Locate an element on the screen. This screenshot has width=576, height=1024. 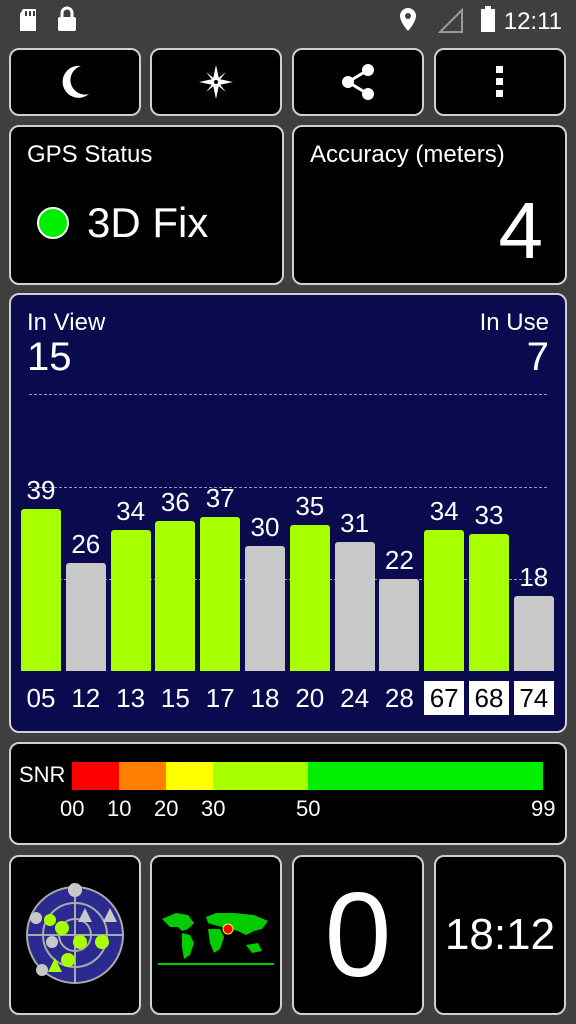
snr-value-20: 35 is located at coordinates (310, 506).